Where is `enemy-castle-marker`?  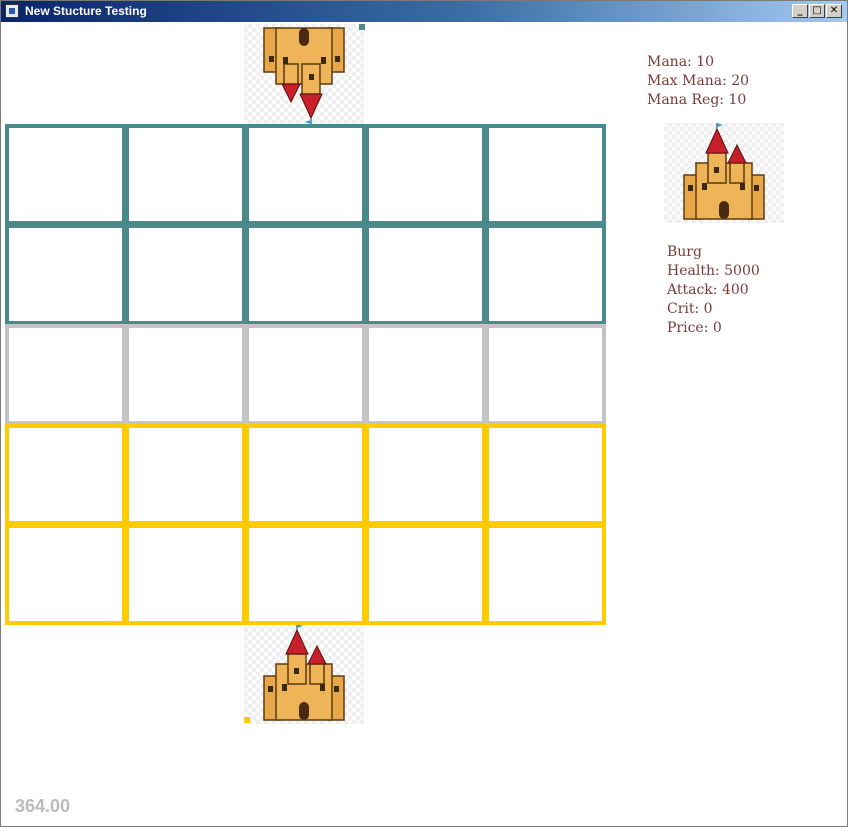 enemy-castle-marker is located at coordinates (362, 27).